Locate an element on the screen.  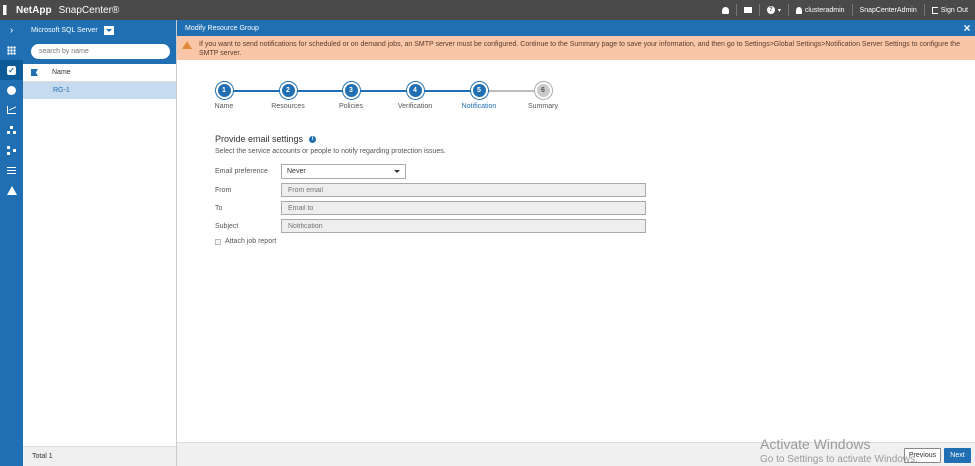
top-right-menu: ? ▾ clusteradmin SnapCenterAdmin Sign Out is located at coordinates (845, 10).